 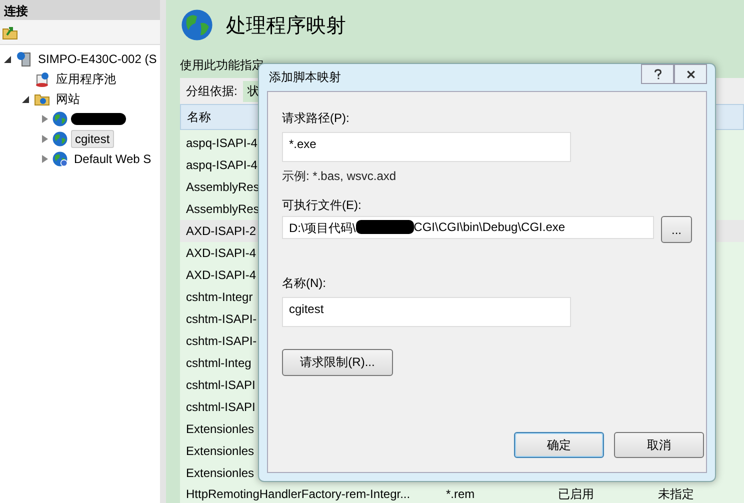 I want to click on panel-title: 连接, so click(x=80, y=10).